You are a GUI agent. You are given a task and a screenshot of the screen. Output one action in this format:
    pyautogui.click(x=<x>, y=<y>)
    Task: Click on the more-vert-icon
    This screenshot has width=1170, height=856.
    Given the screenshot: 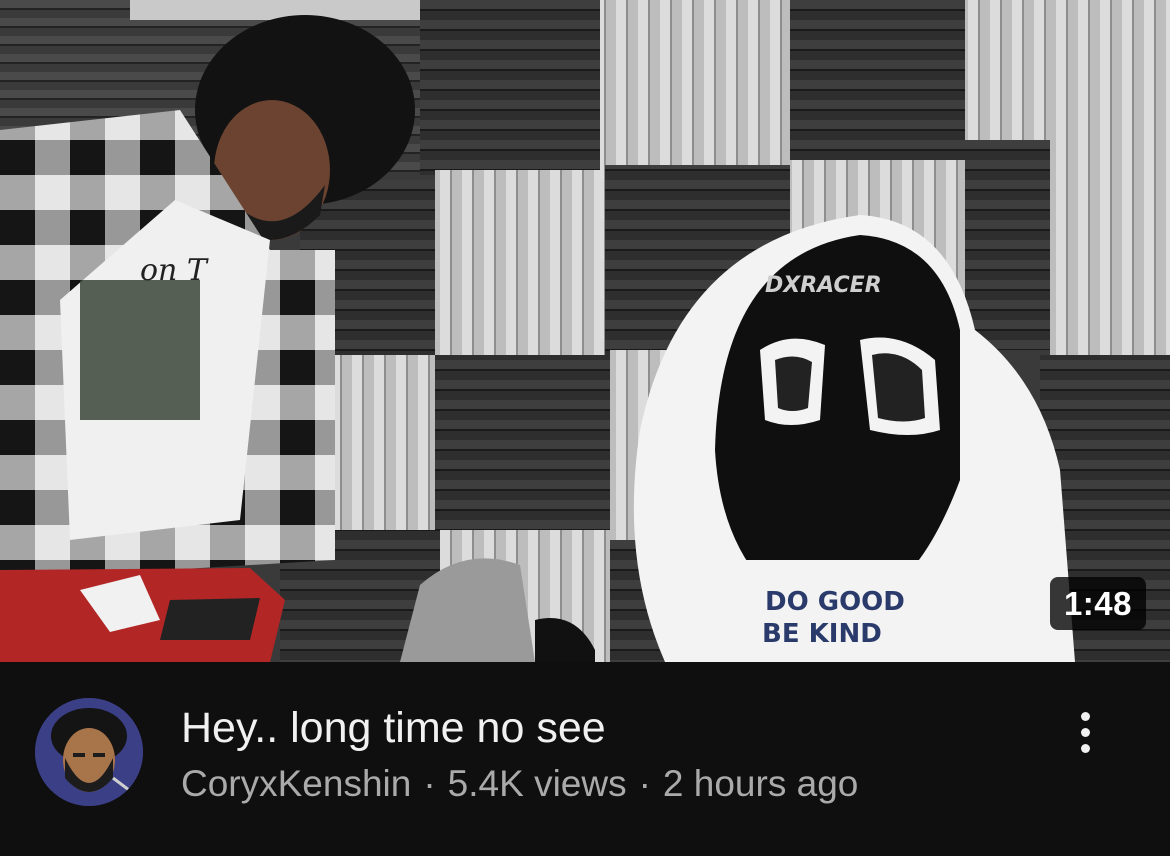 What is the action you would take?
    pyautogui.click(x=1085, y=716)
    